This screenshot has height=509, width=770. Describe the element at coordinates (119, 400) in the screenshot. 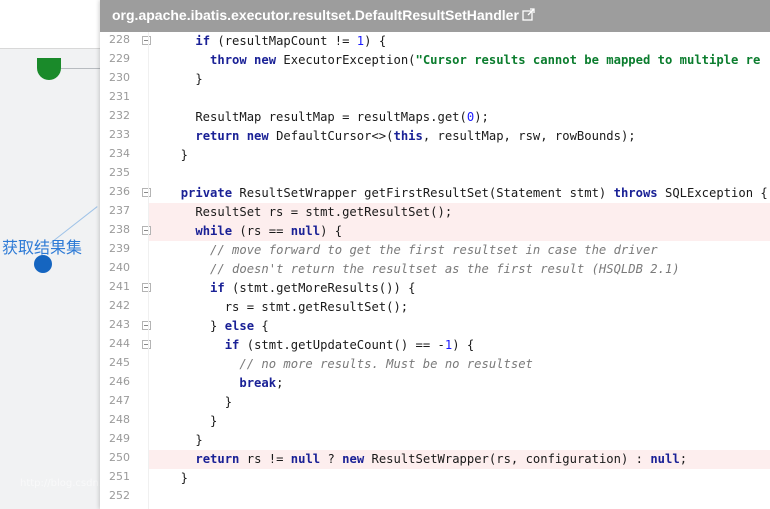

I see `line-number: 247` at that location.